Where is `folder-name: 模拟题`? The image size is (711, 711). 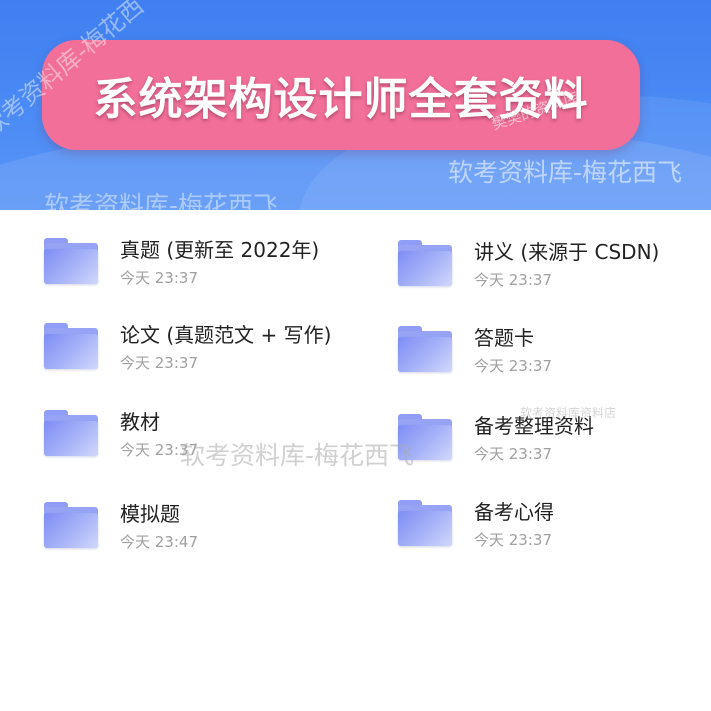 folder-name: 模拟题 is located at coordinates (150, 514).